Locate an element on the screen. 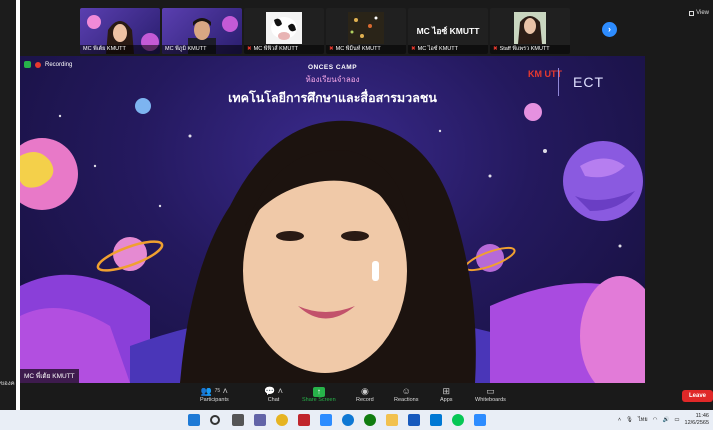 Image resolution: width=713 pixels, height=430 pixels. chat-button: 💬 ˄ Chat is located at coordinates (273, 394).